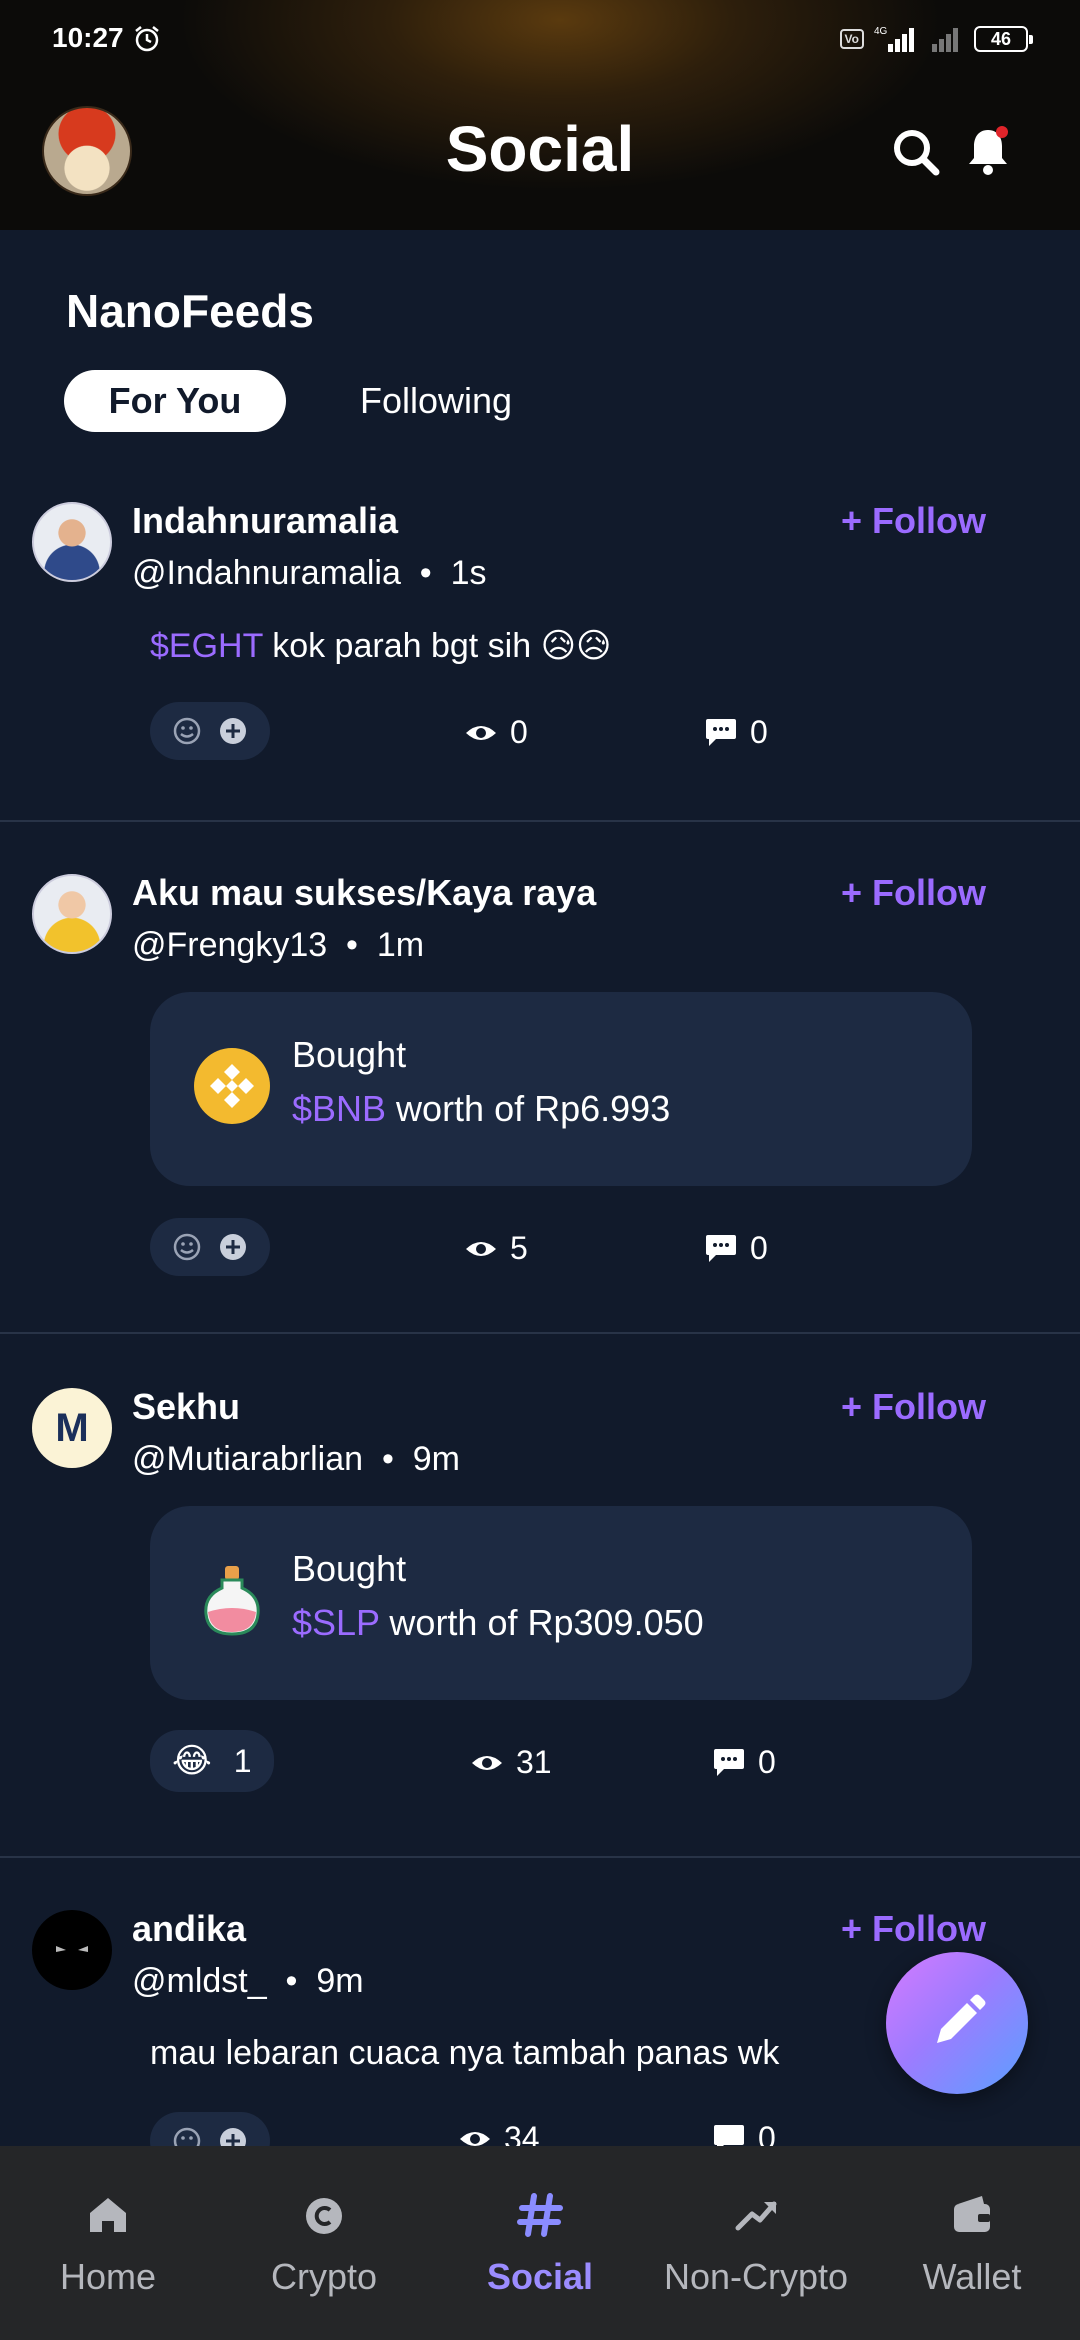  What do you see at coordinates (534, 1762) in the screenshot?
I see `views-count: 31` at bounding box center [534, 1762].